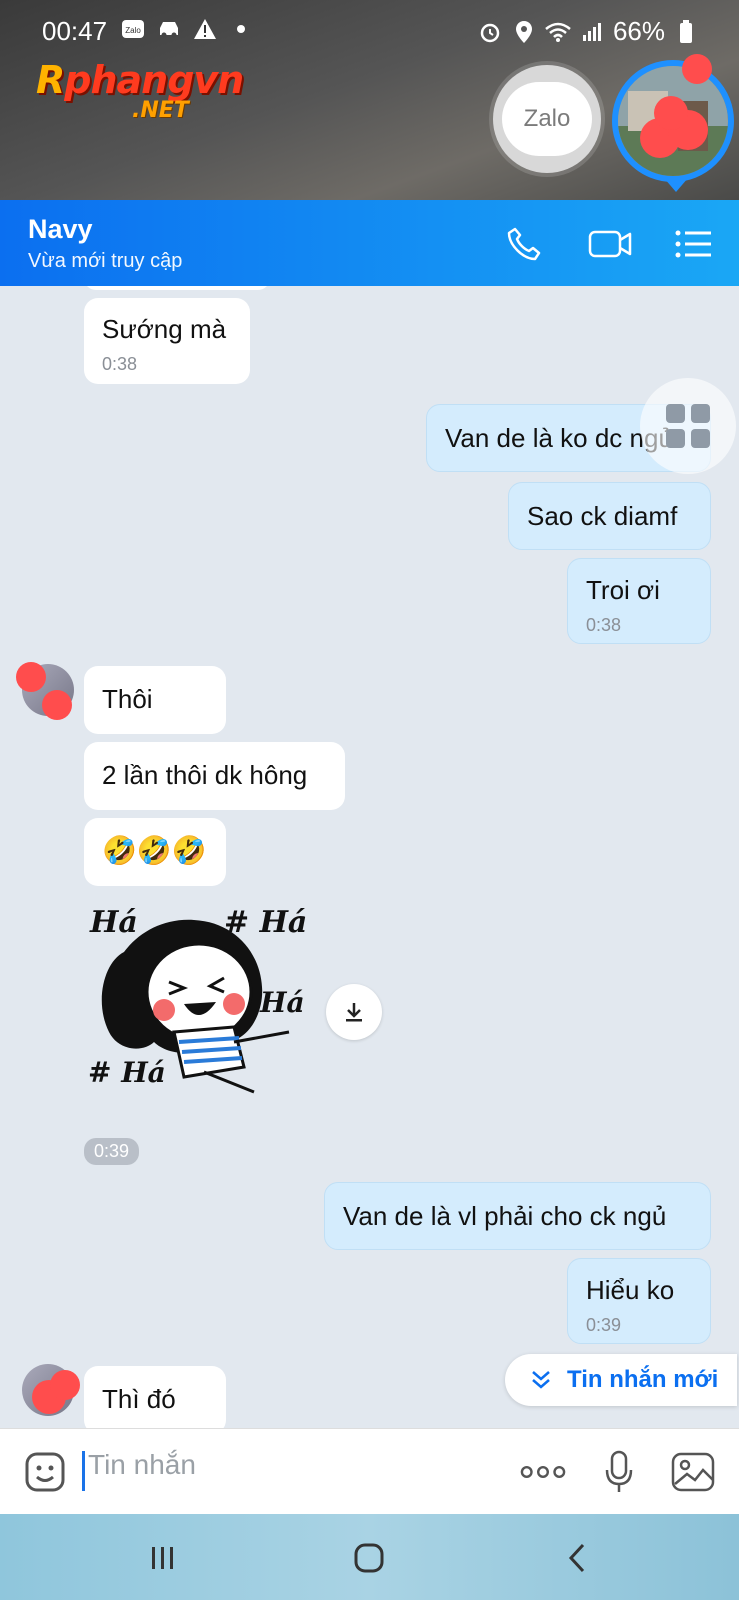 The width and height of the screenshot is (739, 1600). I want to click on chat-head-pointer, so click(676, 185).